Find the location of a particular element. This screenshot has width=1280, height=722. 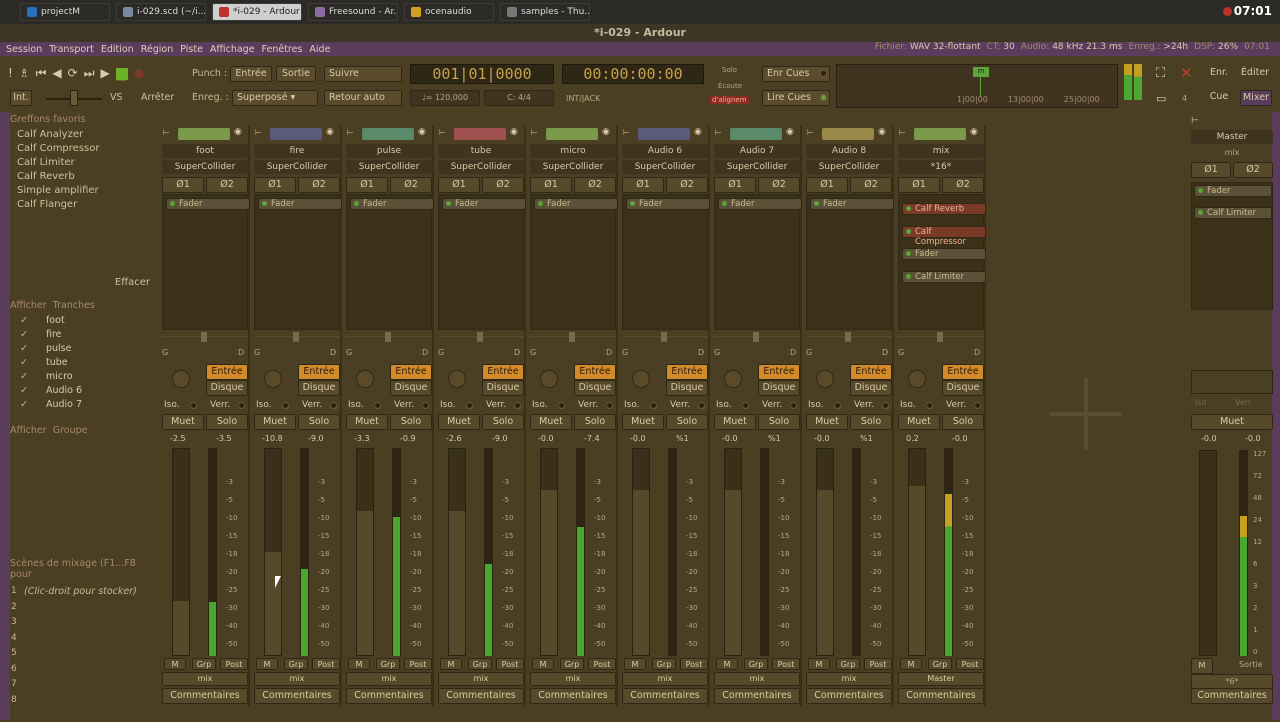

punch-in-button: Entrée is located at coordinates (251, 74).